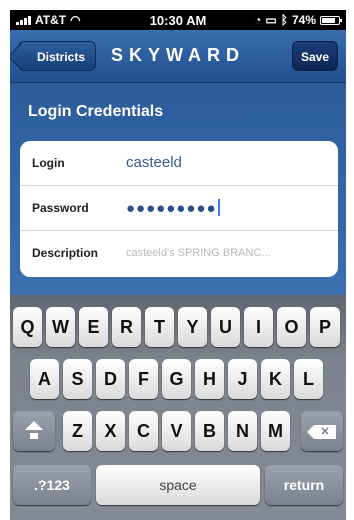 Image resolution: width=354 pixels, height=520 pixels. What do you see at coordinates (192, 327) in the screenshot?
I see `key-y: Y` at bounding box center [192, 327].